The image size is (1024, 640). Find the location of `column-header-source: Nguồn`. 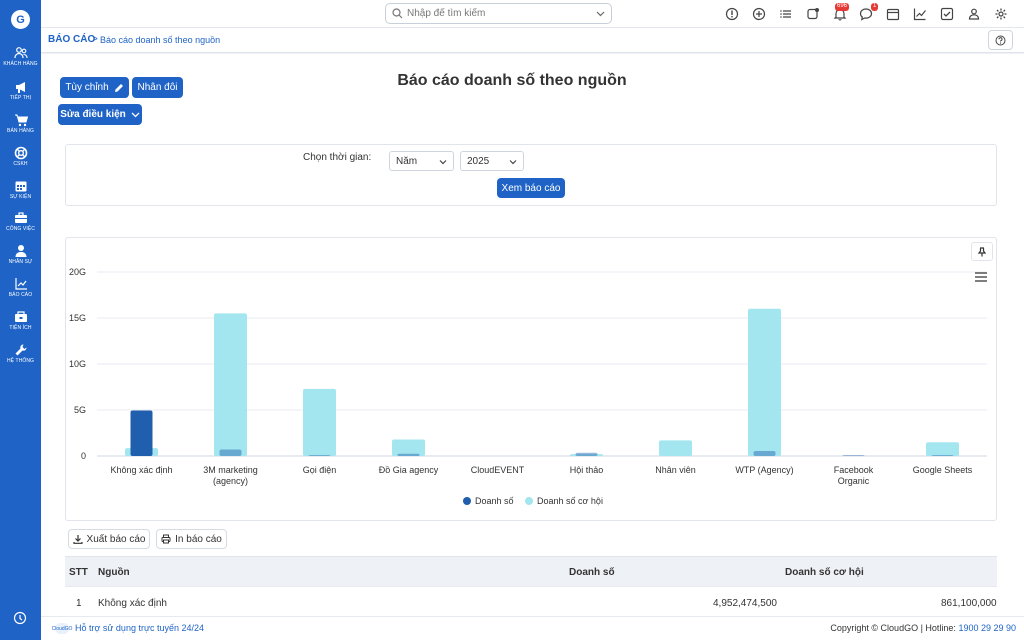

column-header-source: Nguồn is located at coordinates (114, 572).